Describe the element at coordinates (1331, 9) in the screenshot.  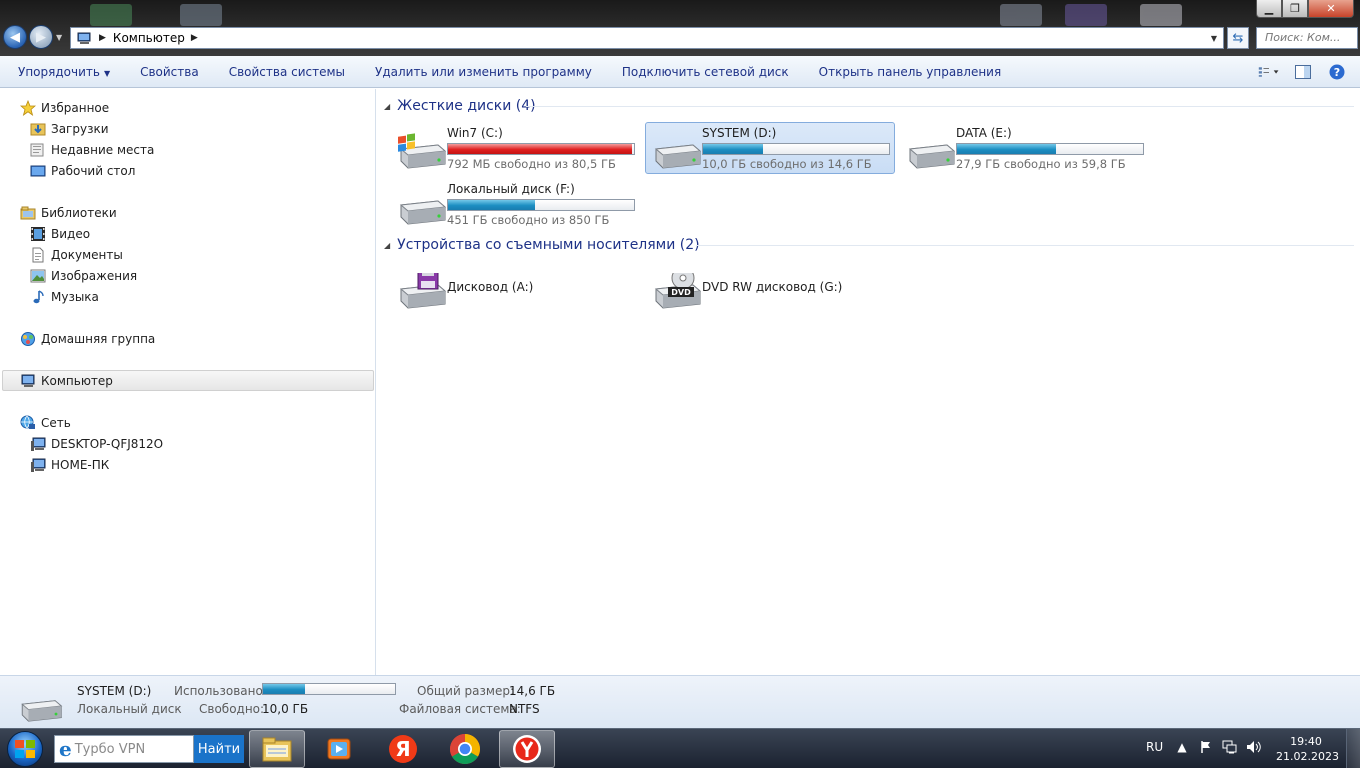
I see `close-button: ✕` at that location.